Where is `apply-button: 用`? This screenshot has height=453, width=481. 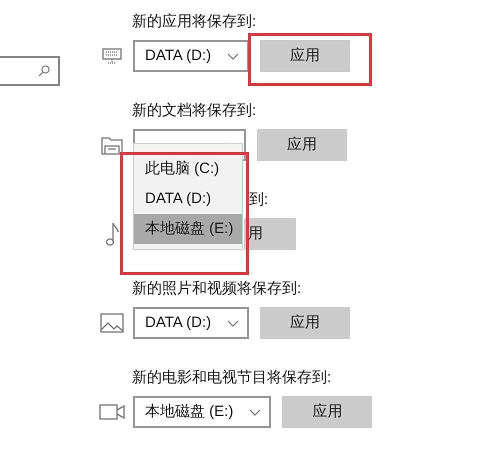
apply-button: 用 is located at coordinates (270, 234).